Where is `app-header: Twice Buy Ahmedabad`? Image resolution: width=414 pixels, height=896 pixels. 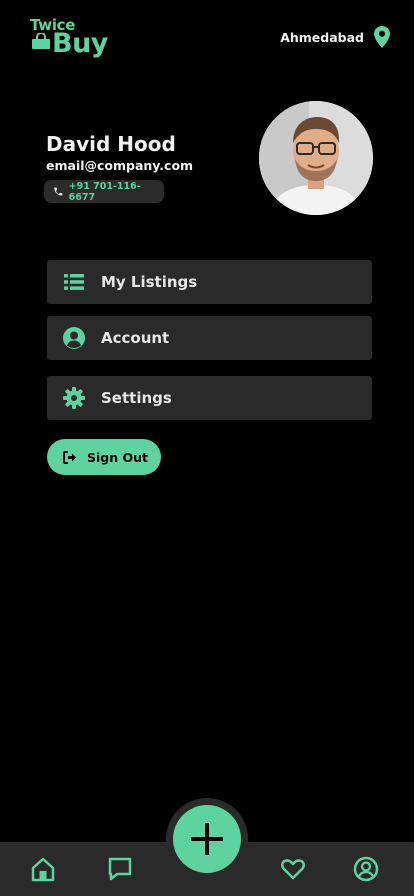 app-header: Twice Buy Ahmedabad is located at coordinates (207, 40).